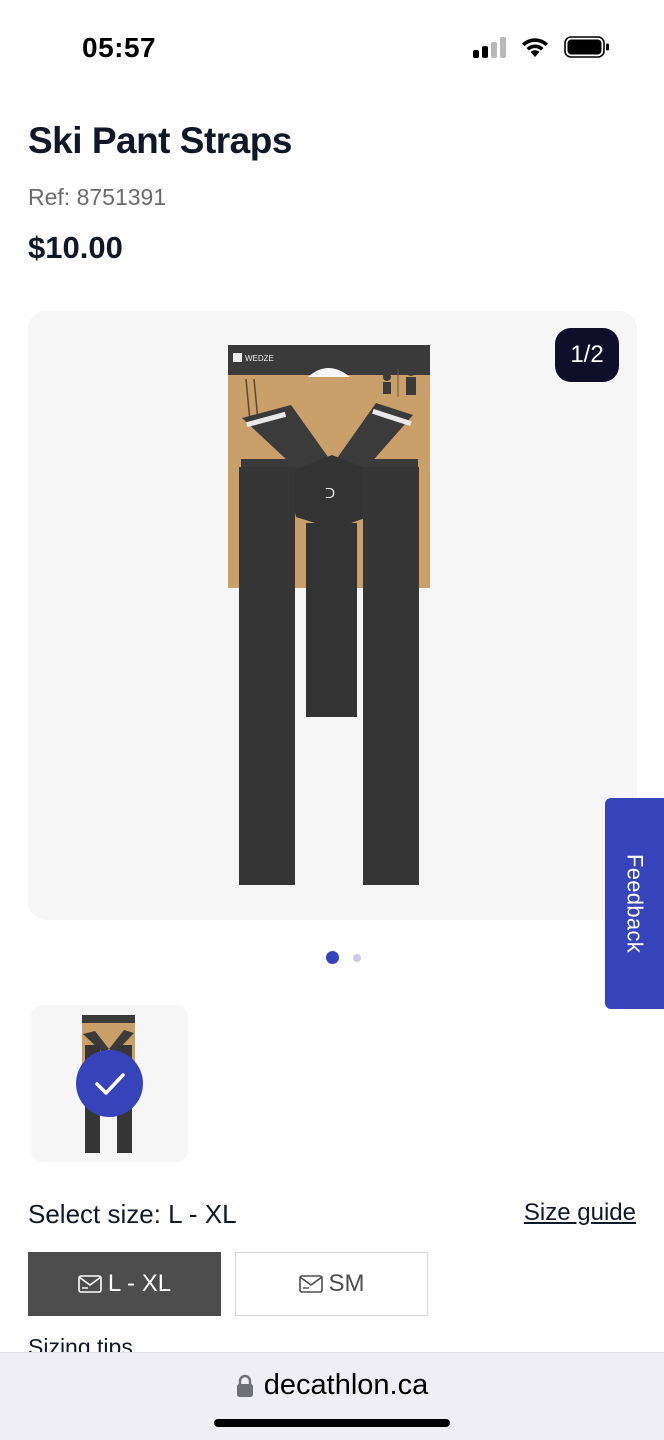 The width and height of the screenshot is (664, 1440). Describe the element at coordinates (75, 247) in the screenshot. I see `product-price: $10.00` at that location.